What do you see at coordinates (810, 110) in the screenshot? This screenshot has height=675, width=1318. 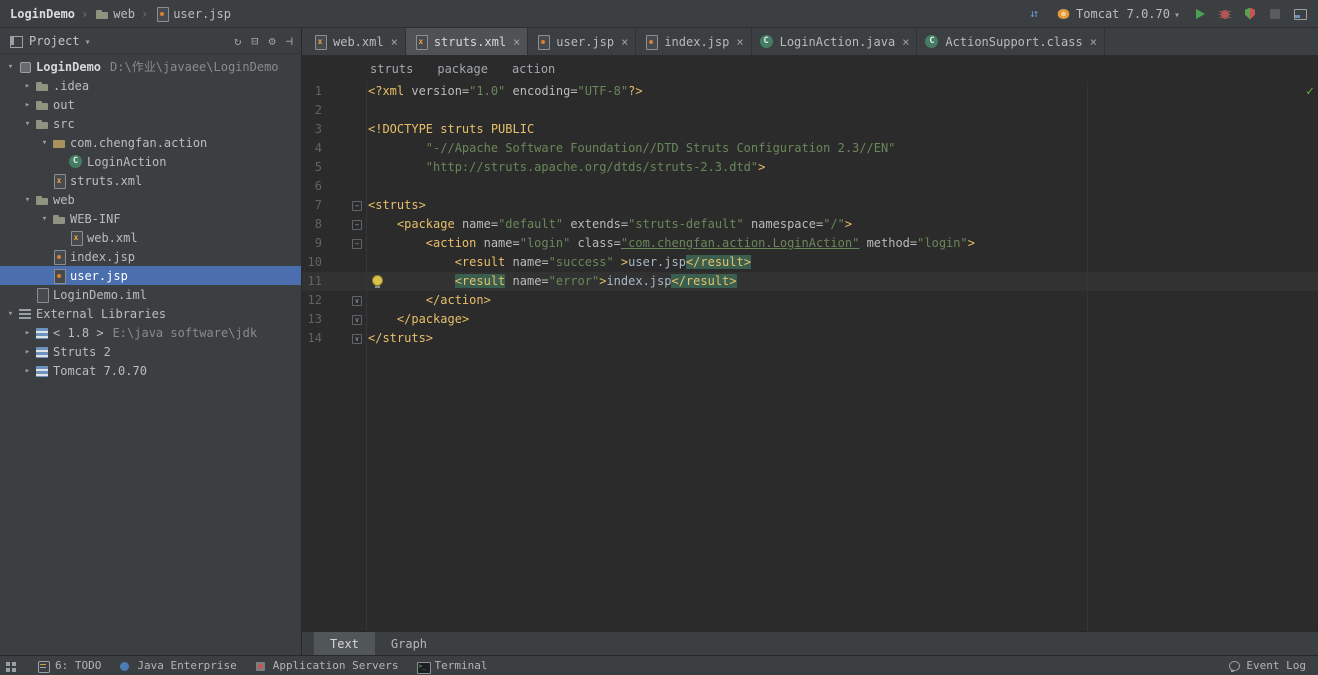 I see `code-line-2: 2` at bounding box center [810, 110].